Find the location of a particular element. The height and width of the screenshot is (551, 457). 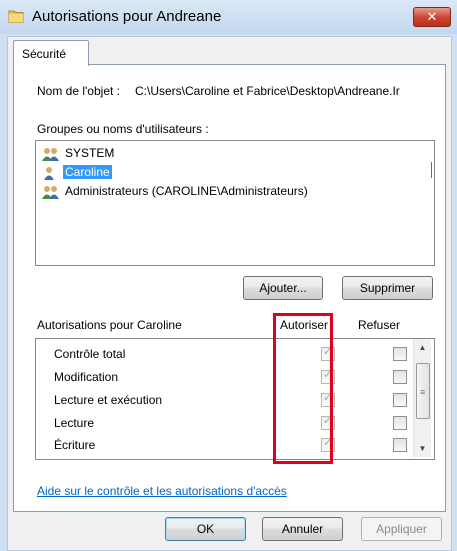

permission-row: Contrôle total ✓ is located at coordinates (244, 356).